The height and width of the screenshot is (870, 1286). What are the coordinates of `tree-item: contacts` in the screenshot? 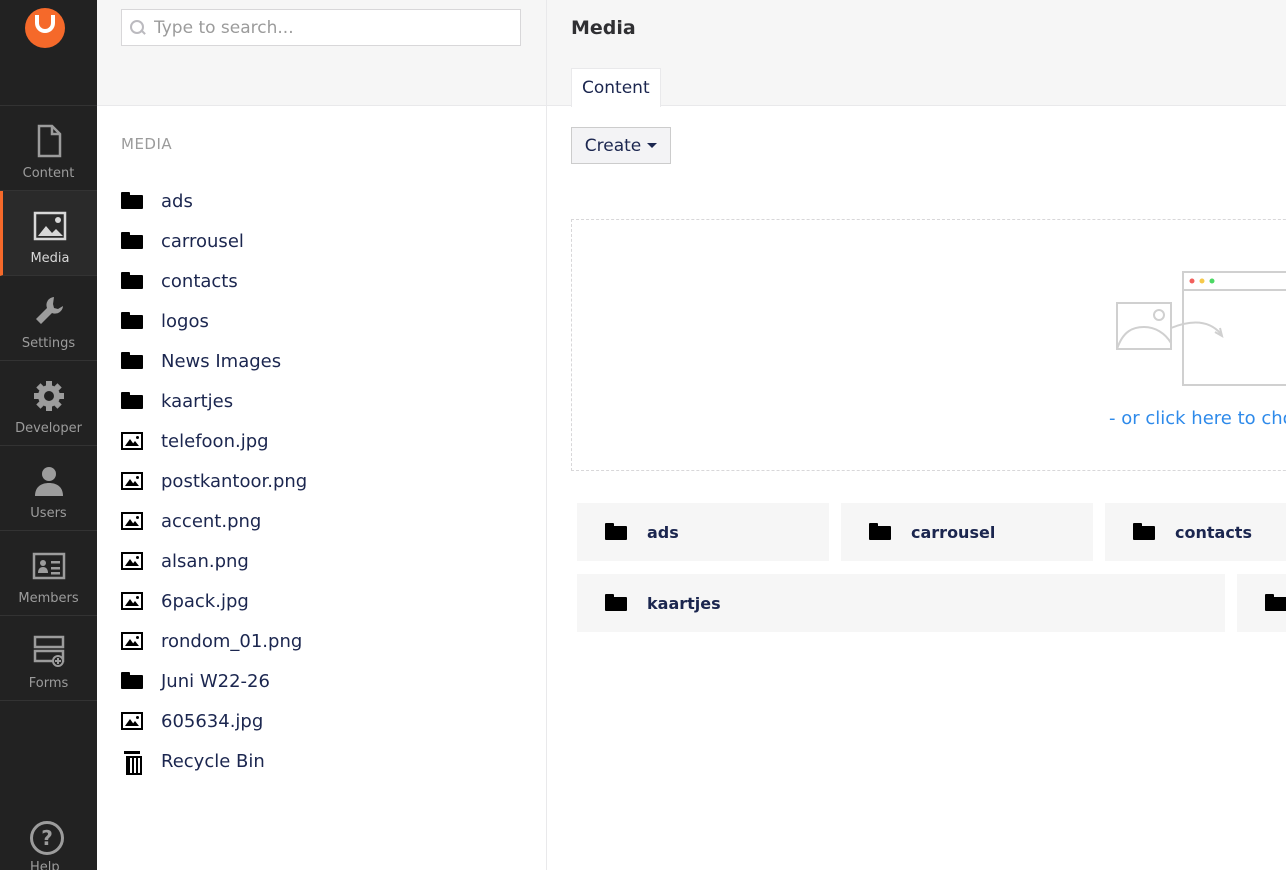 It's located at (214, 281).